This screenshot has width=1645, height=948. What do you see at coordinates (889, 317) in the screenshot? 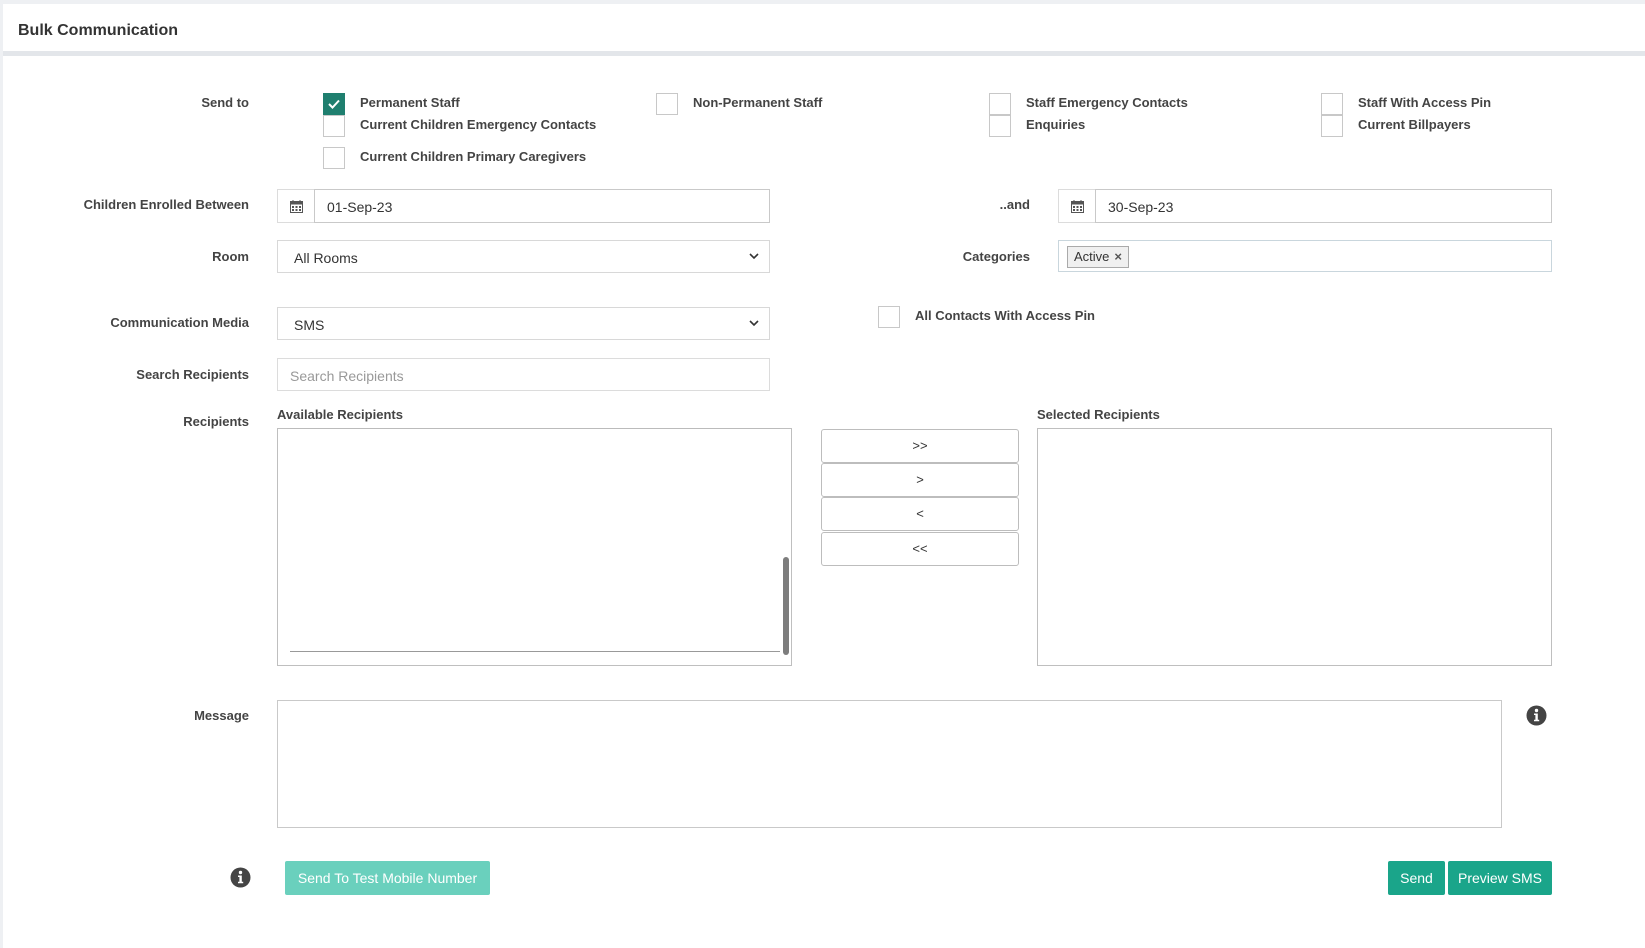
I see `all-contacts-access-pin-checkbox` at bounding box center [889, 317].